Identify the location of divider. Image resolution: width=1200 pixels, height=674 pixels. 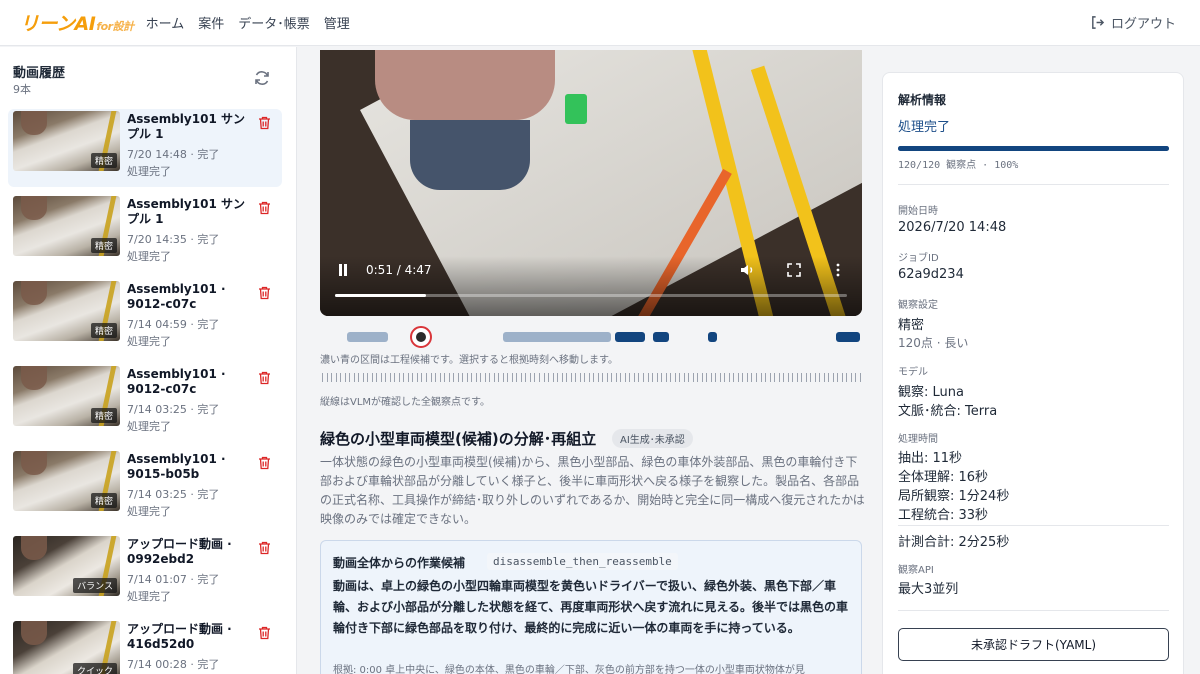
(1033, 610).